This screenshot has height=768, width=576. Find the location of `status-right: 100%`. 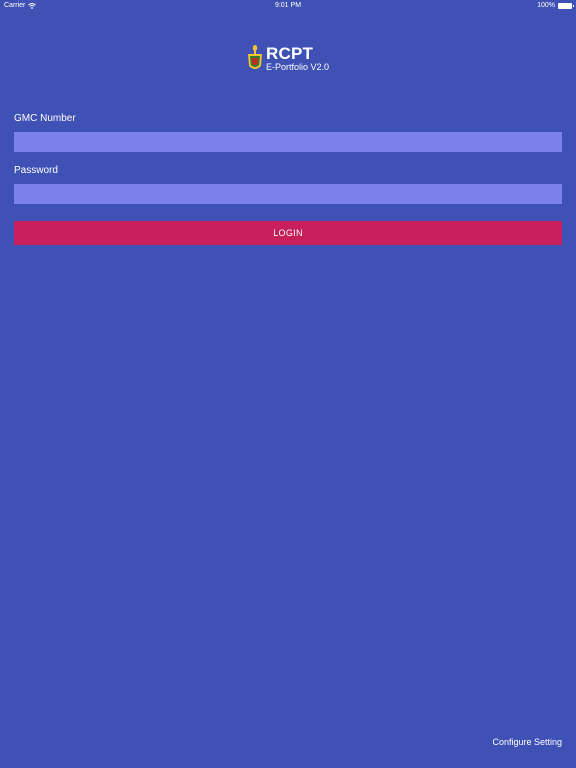

status-right: 100% is located at coordinates (555, 5).